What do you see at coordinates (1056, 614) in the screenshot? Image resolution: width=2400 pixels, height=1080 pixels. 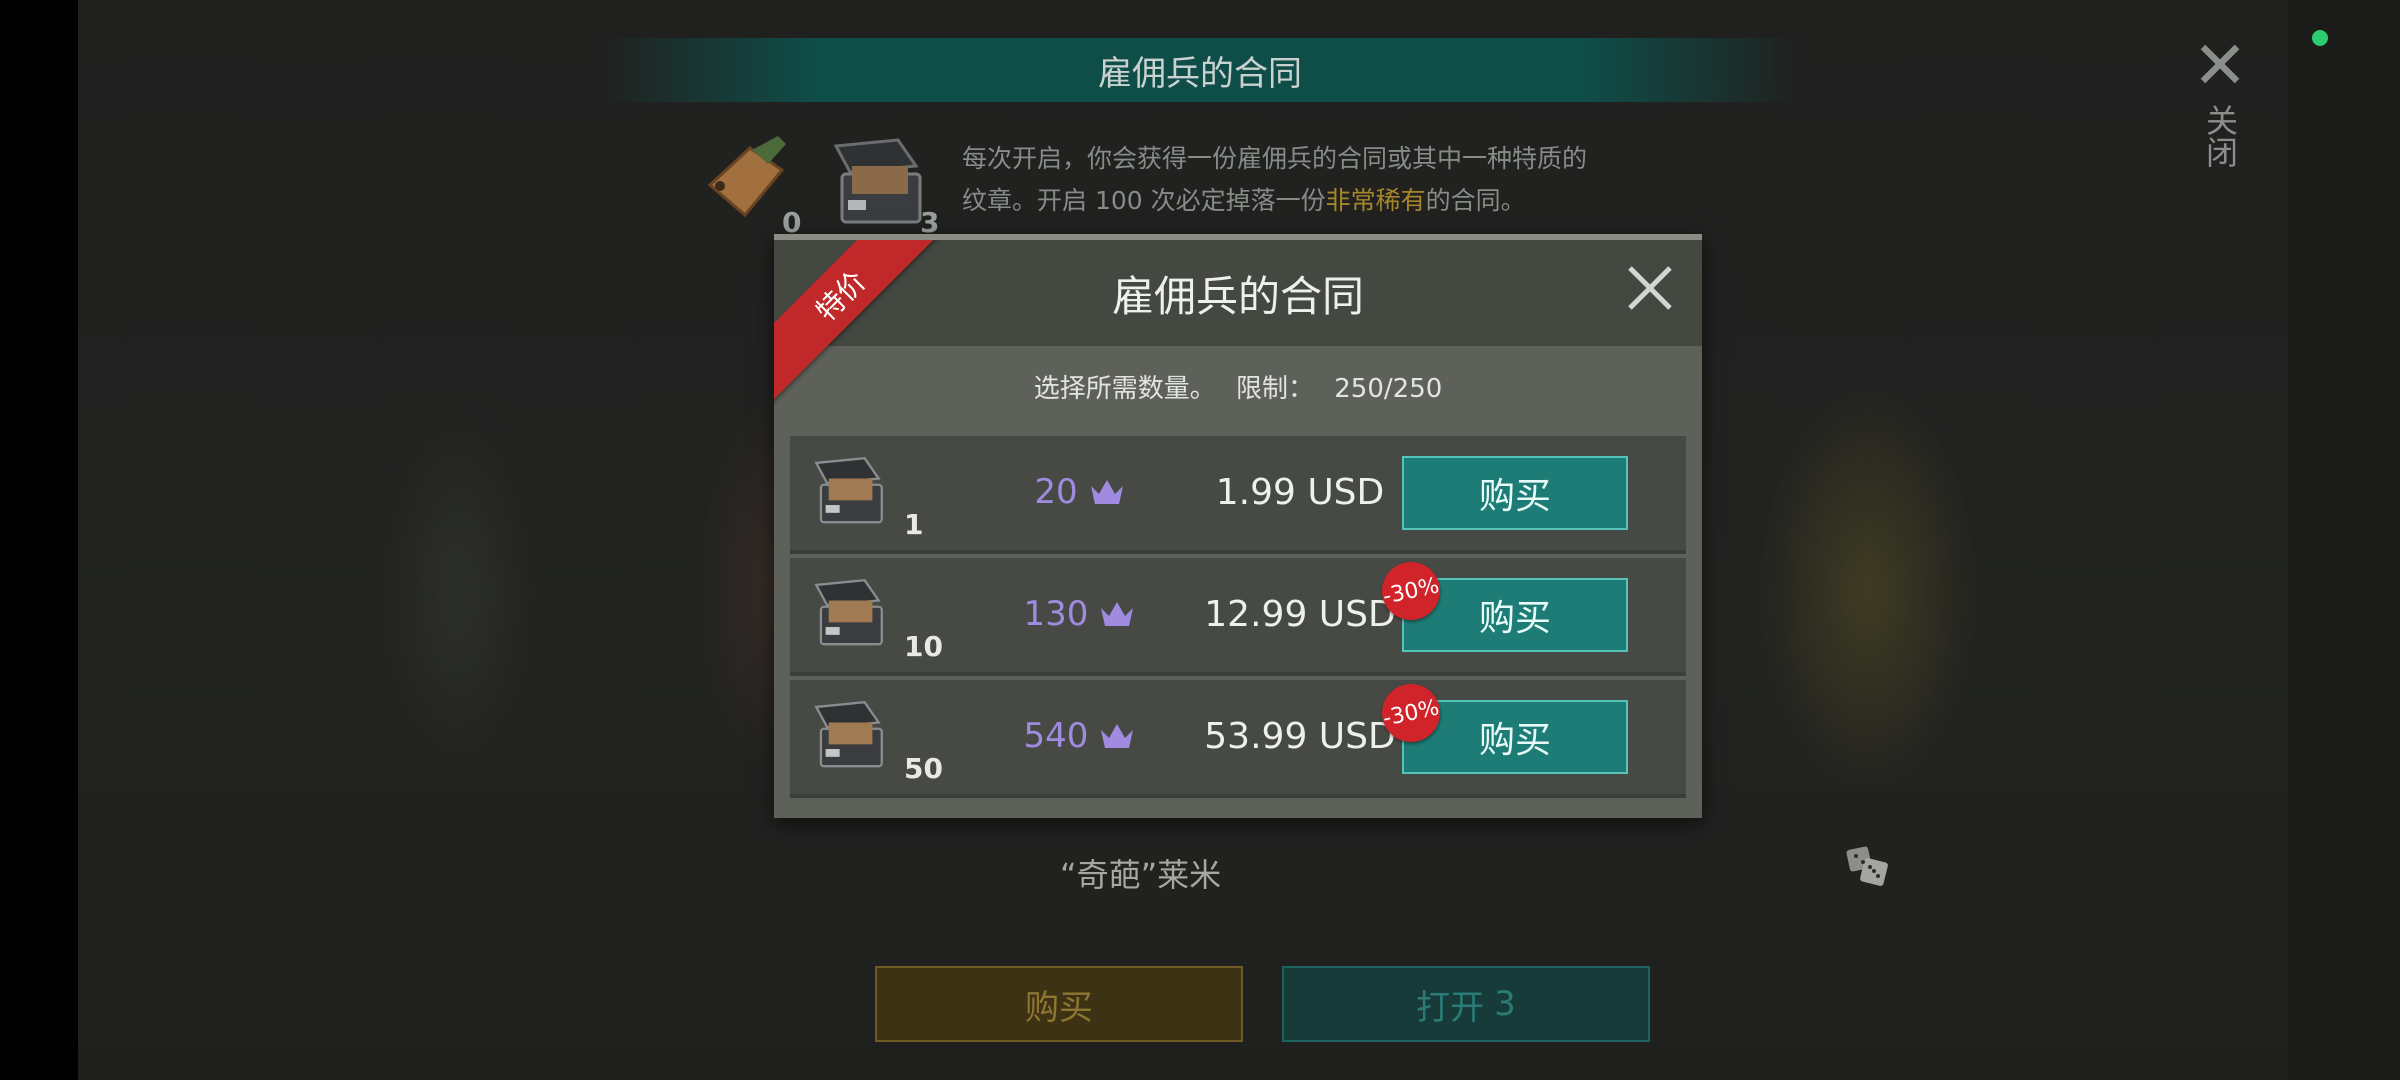 I see `gold-value: 130` at bounding box center [1056, 614].